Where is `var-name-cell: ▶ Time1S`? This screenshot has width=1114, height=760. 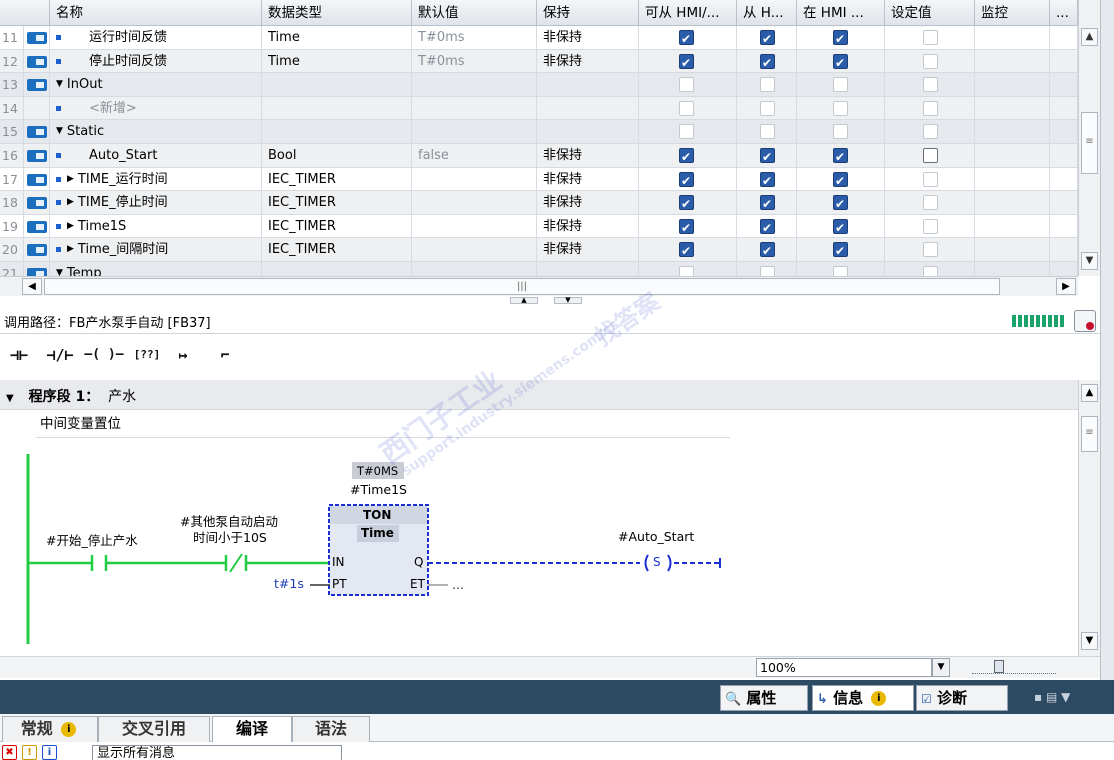 var-name-cell: ▶ Time1S is located at coordinates (156, 226).